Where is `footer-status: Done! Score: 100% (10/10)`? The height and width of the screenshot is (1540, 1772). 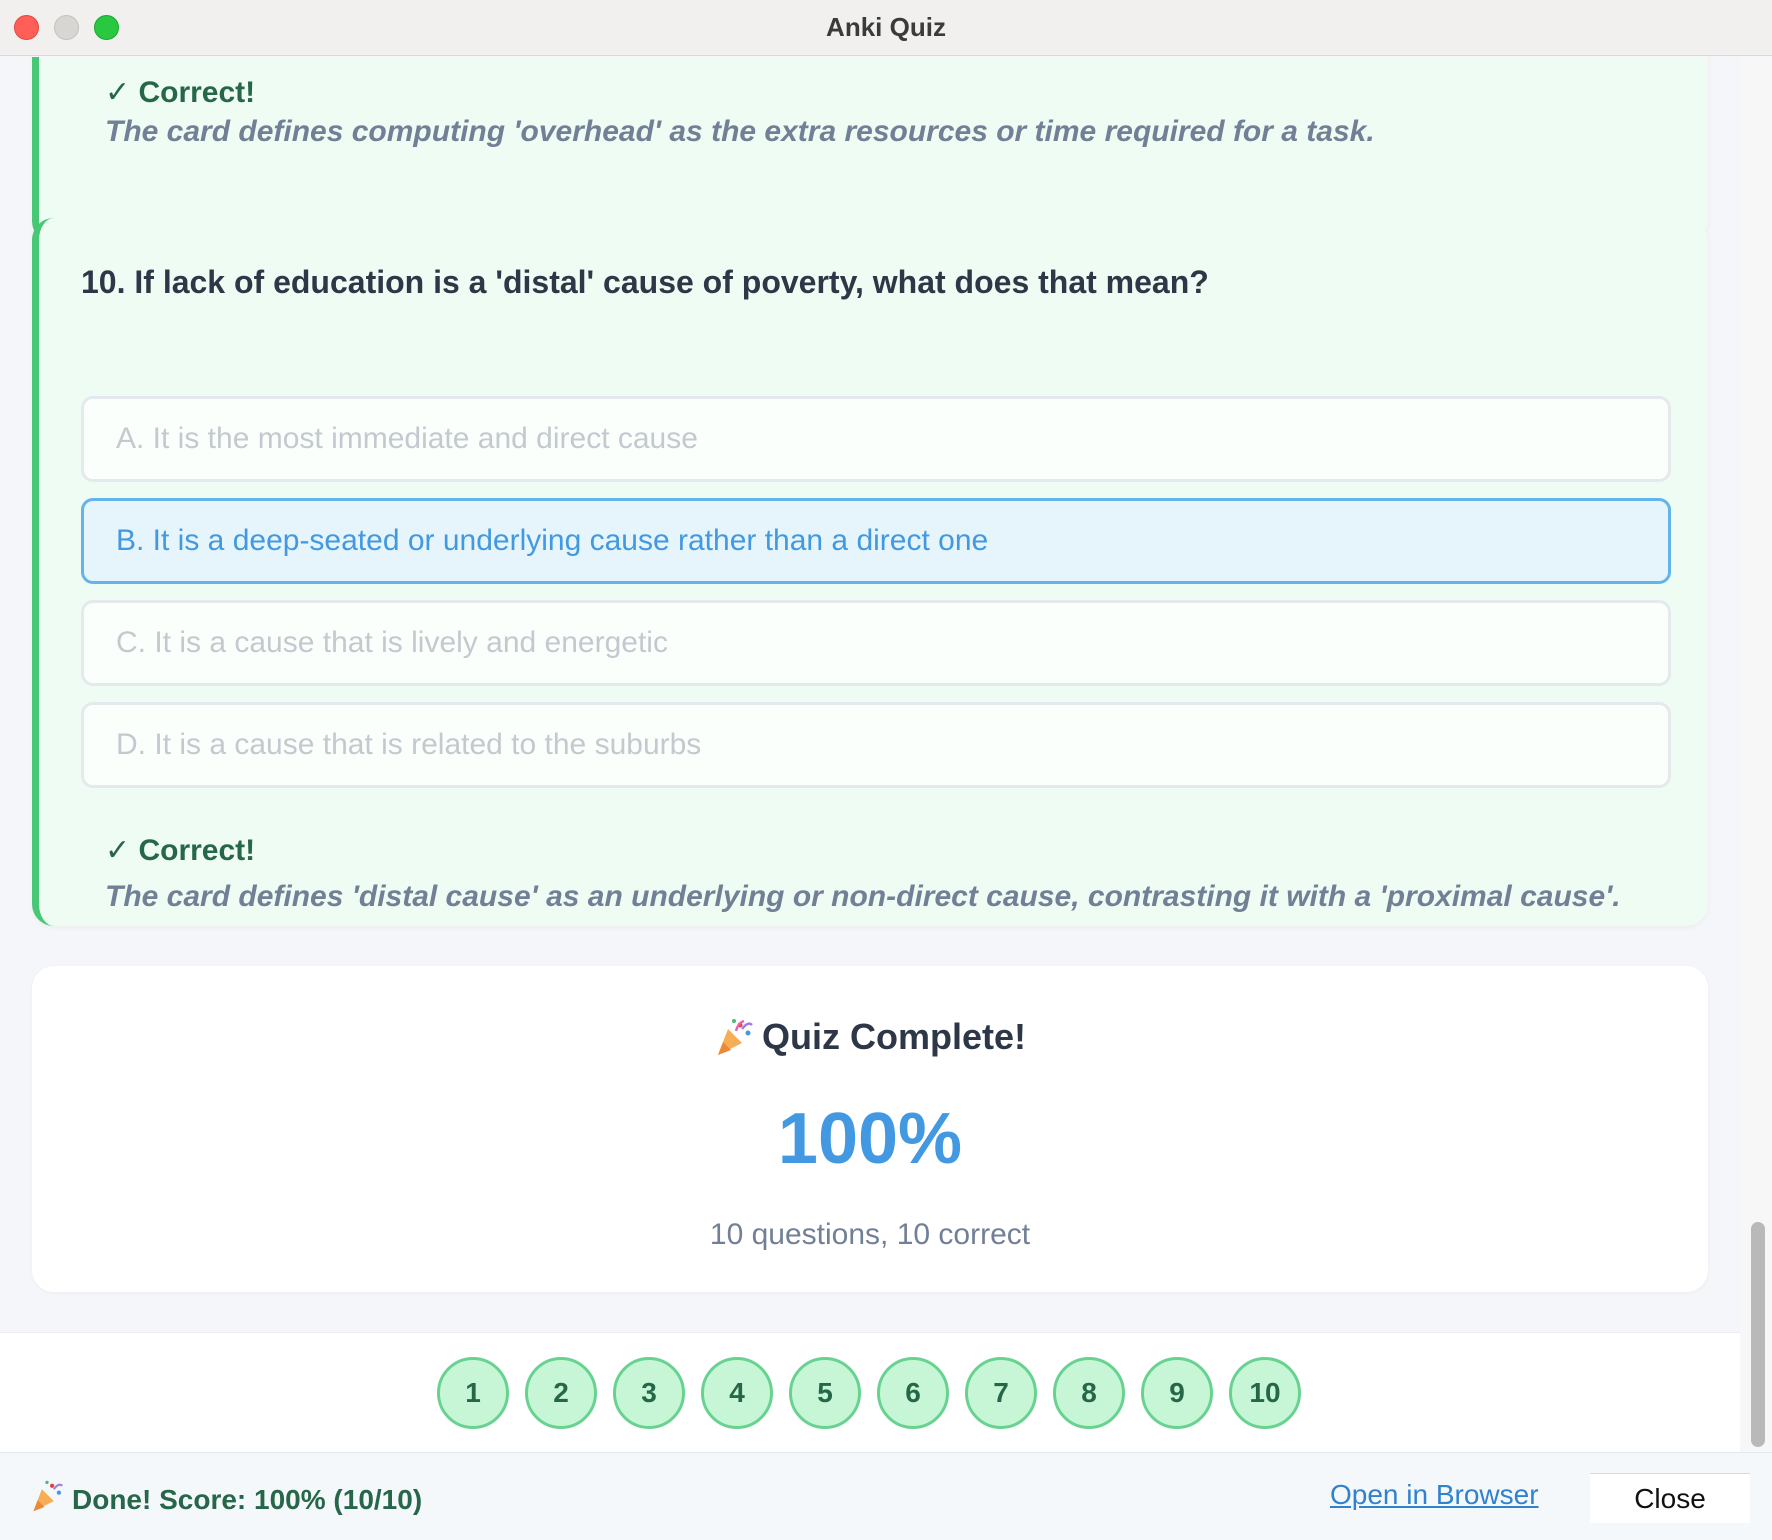
footer-status: Done! Score: 100% (10/10) is located at coordinates (226, 1499).